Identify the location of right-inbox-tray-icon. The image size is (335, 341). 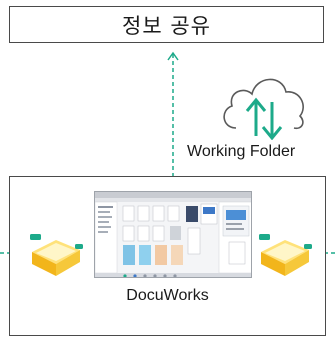
(285, 255).